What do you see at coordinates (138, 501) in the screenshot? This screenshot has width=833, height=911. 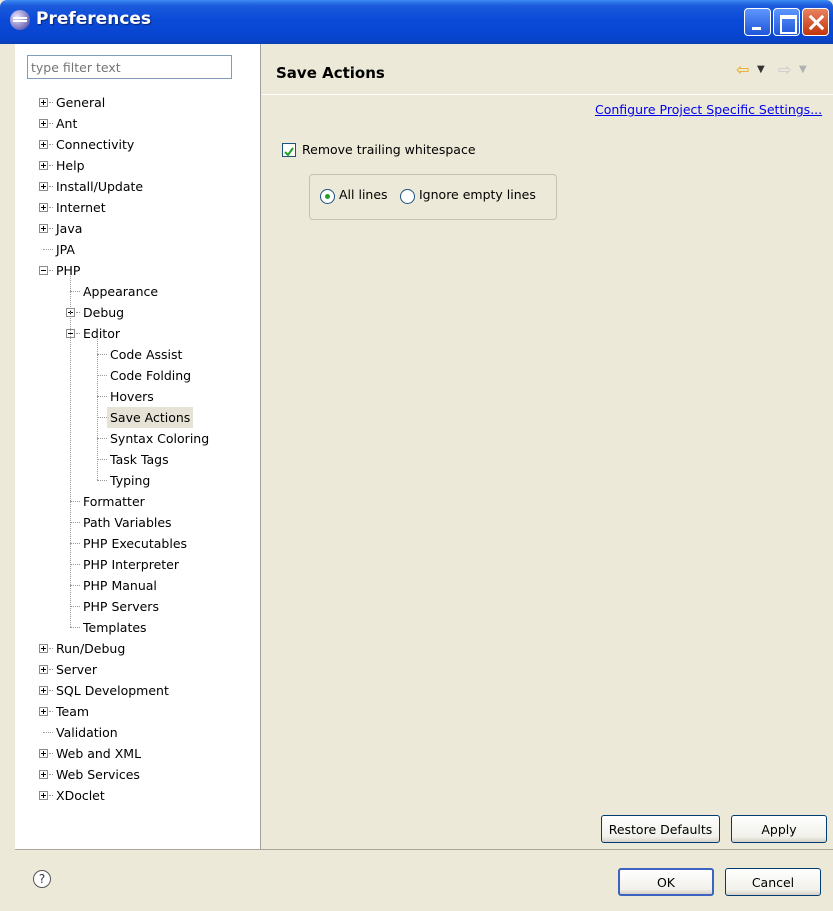 I see `tree-item: Formatter` at bounding box center [138, 501].